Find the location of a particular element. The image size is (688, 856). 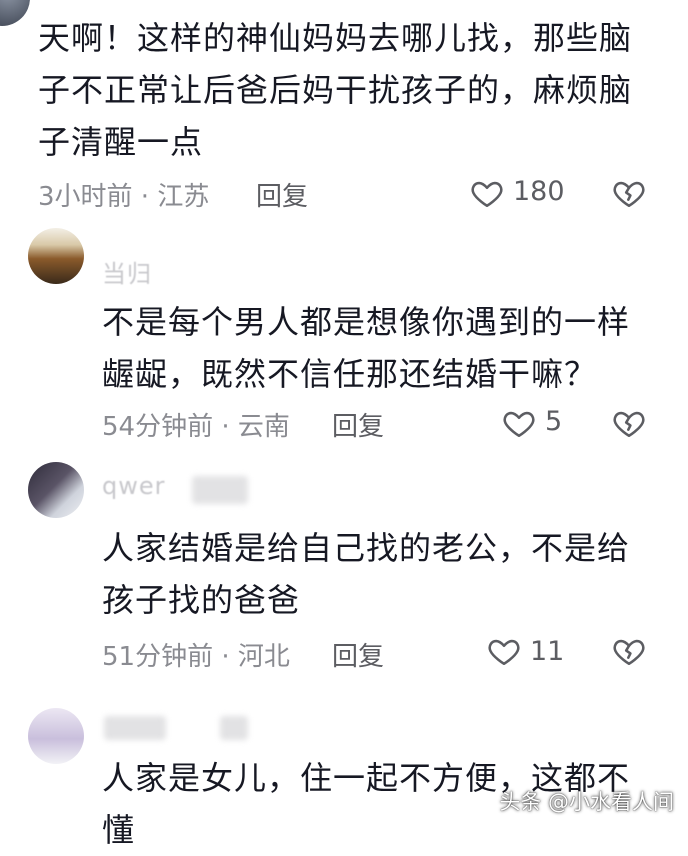

like-count: 180 is located at coordinates (539, 191).